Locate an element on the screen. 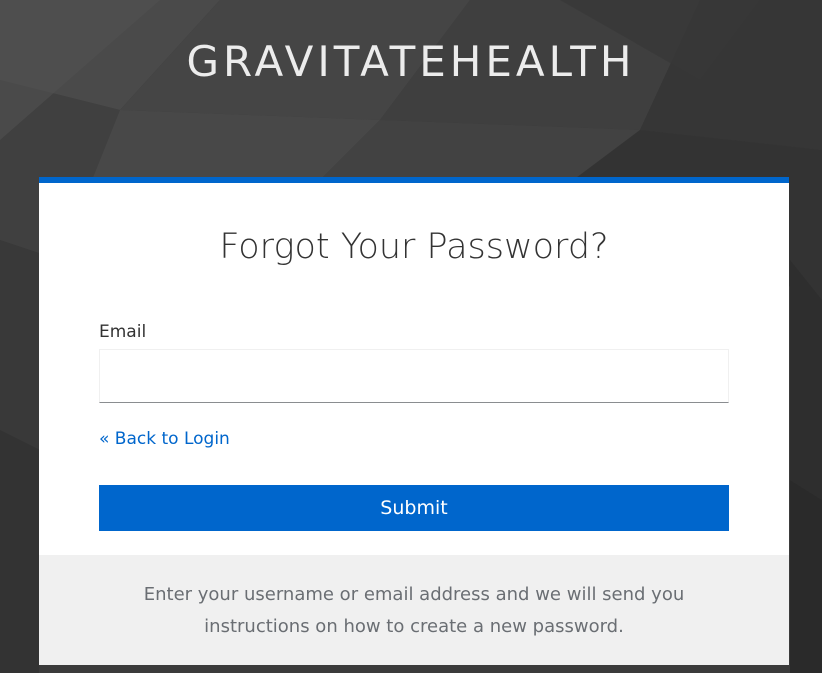  email-label: Email is located at coordinates (123, 332).